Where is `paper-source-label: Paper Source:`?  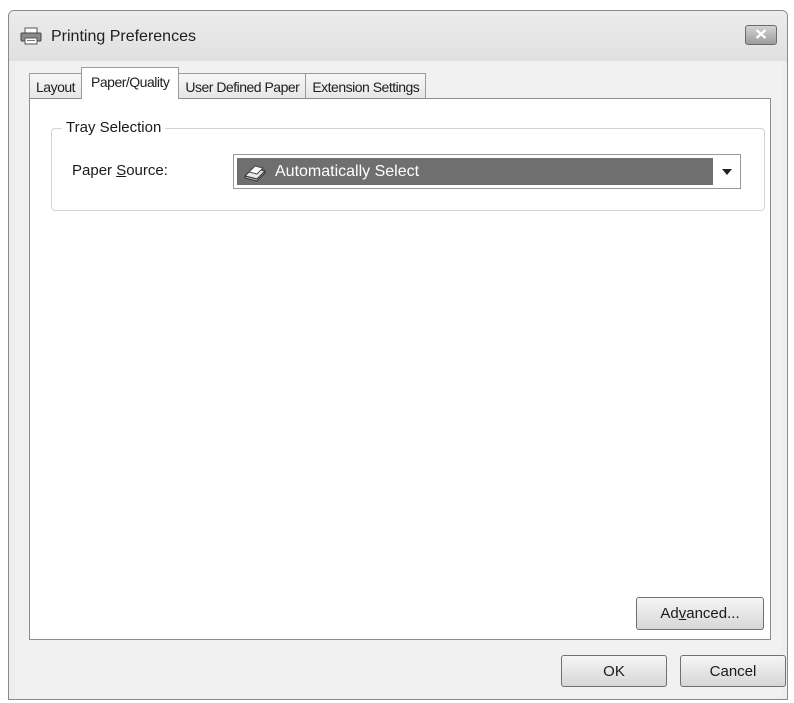
paper-source-label: Paper Source: is located at coordinates (120, 170).